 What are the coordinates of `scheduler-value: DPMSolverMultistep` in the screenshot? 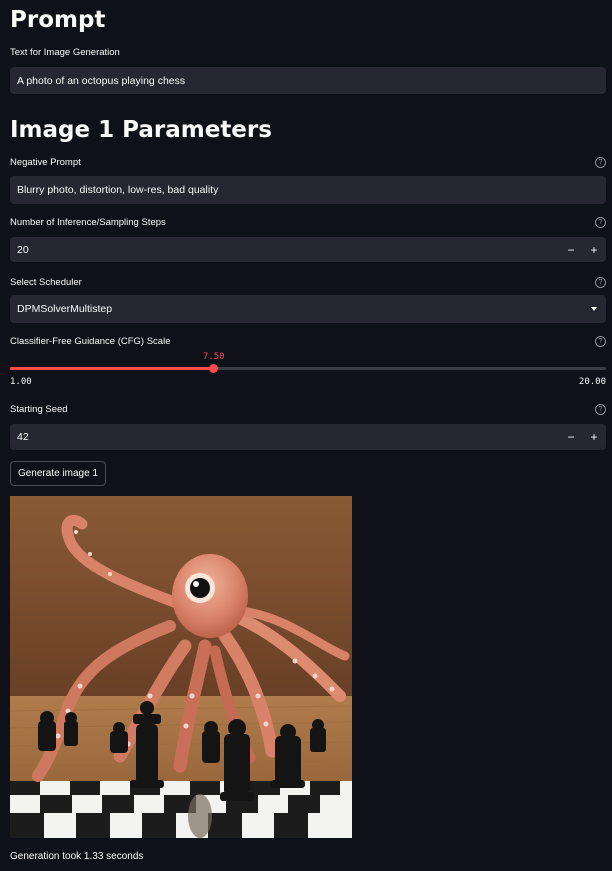 It's located at (65, 309).